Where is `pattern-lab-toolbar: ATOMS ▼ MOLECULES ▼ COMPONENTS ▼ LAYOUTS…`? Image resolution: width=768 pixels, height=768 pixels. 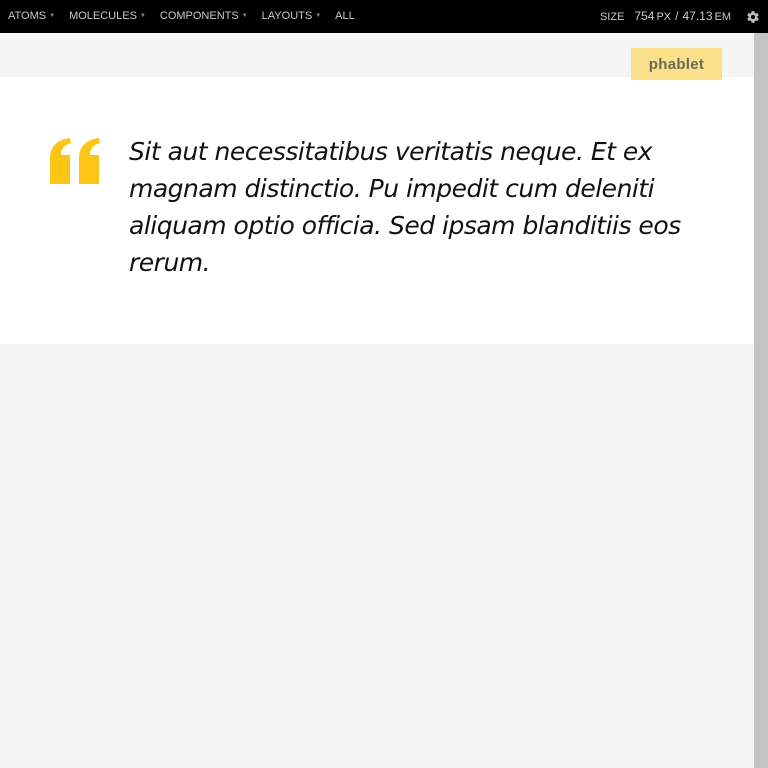
pattern-lab-toolbar: ATOMS ▼ MOLECULES ▼ COMPONENTS ▼ LAYOUTS… is located at coordinates (384, 16).